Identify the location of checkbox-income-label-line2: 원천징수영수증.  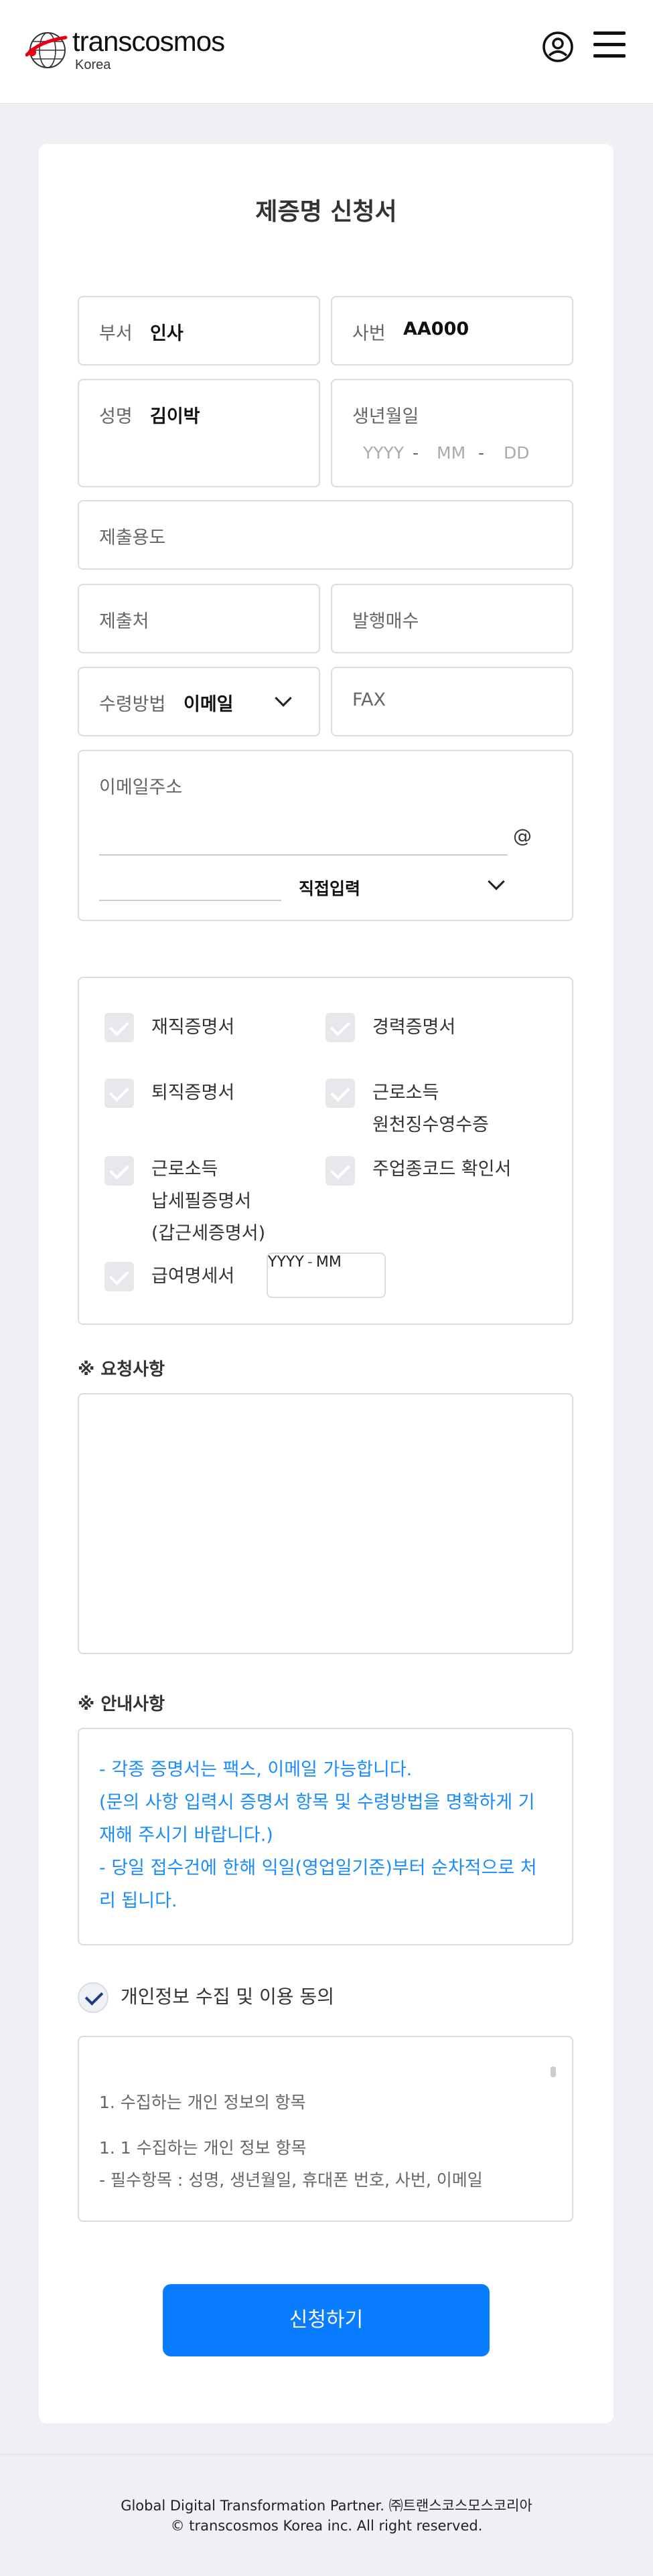
(430, 1125).